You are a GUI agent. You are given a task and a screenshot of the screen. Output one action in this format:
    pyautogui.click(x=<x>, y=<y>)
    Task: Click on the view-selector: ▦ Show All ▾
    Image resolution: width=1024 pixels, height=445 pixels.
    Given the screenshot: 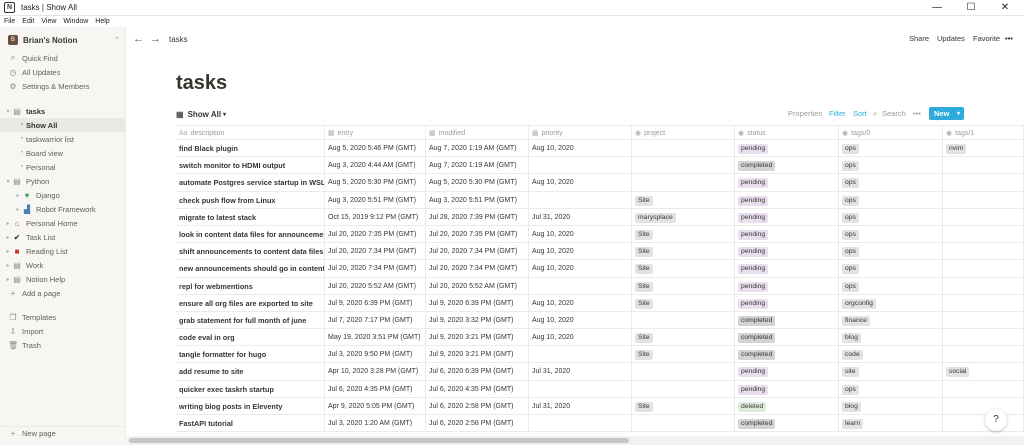 What is the action you would take?
    pyautogui.click(x=201, y=114)
    